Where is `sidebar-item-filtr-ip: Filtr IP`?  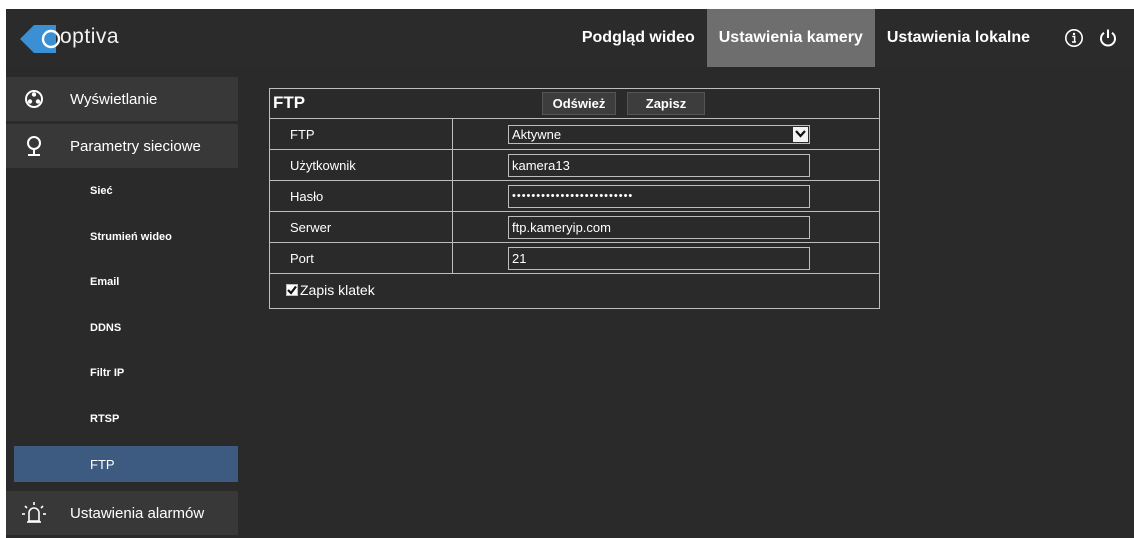 sidebar-item-filtr-ip: Filtr IP is located at coordinates (126, 373).